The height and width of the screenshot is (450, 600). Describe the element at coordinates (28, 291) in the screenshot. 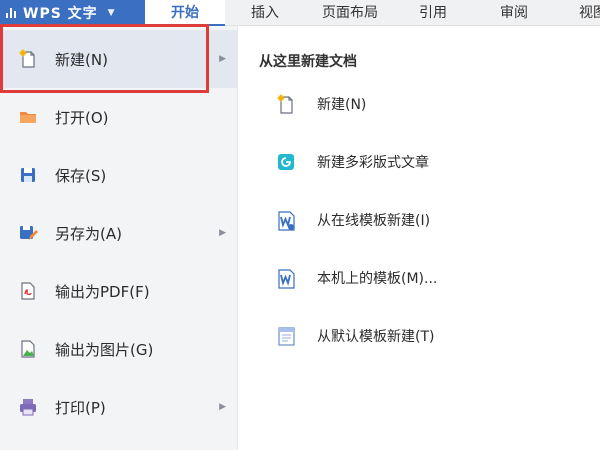

I see `pdf-export-icon` at that location.